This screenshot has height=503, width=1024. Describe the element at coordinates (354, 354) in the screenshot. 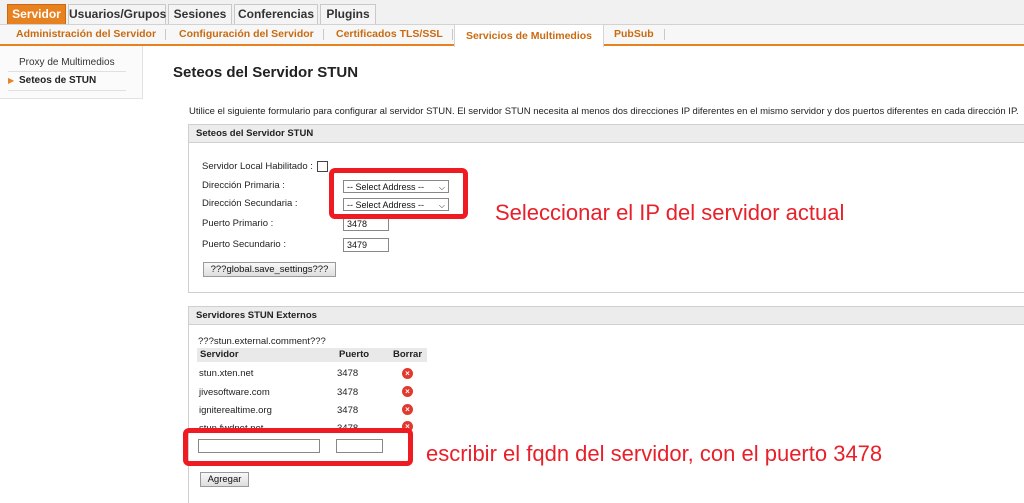

I see `column-header-port: Puerto` at that location.